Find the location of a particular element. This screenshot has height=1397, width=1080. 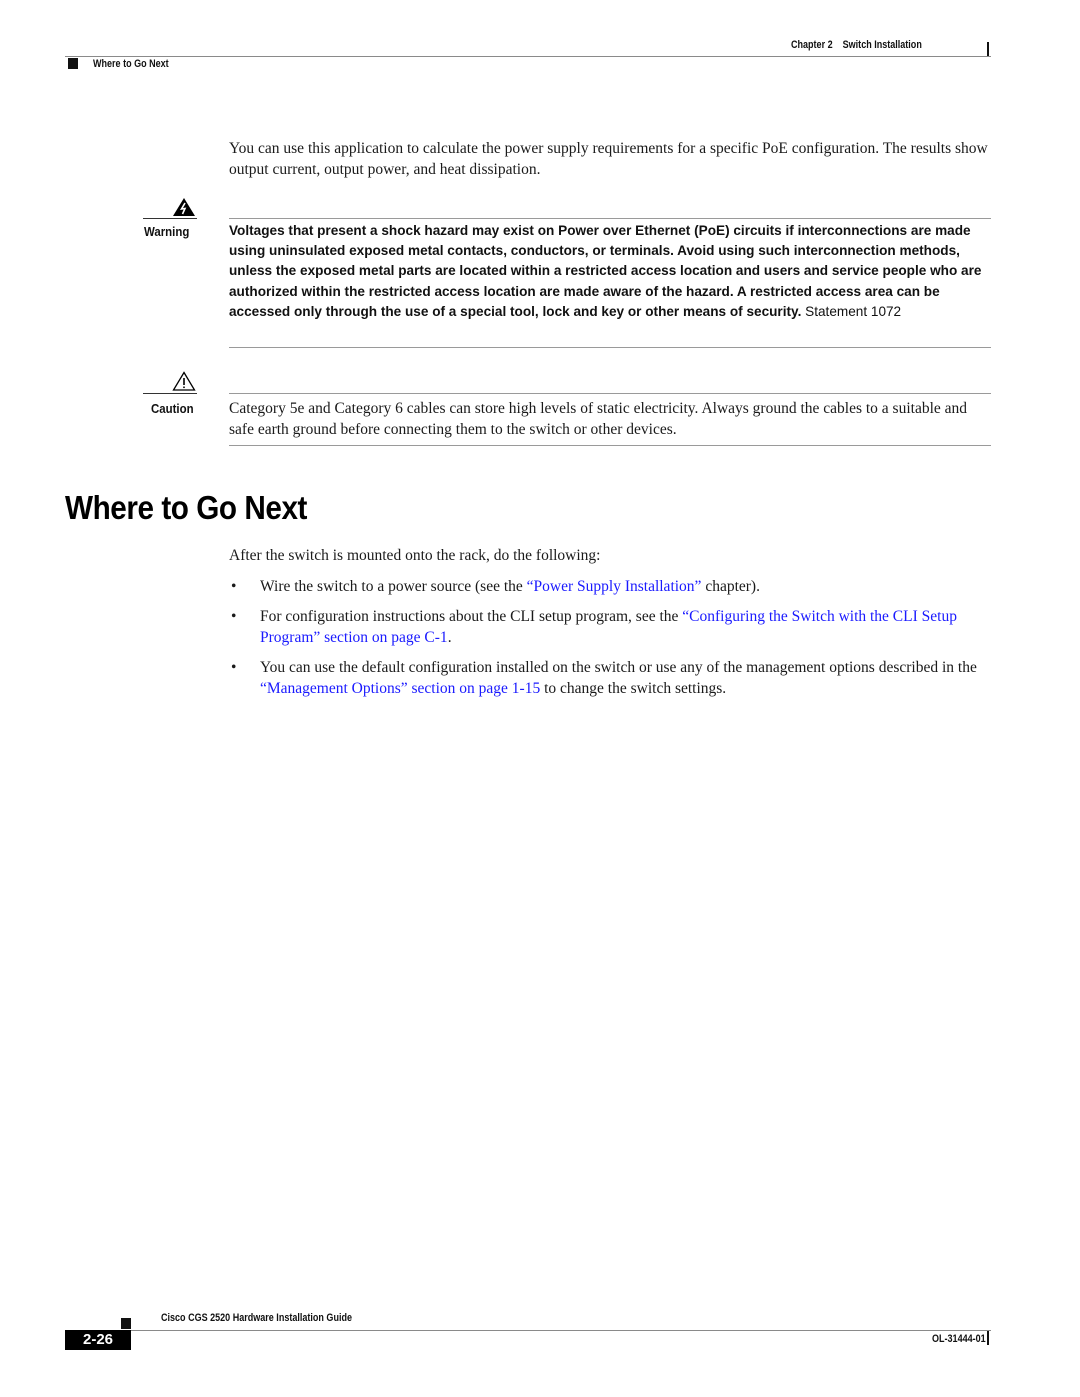

footer-doc-id: OL-31444-01 is located at coordinates (959, 1339).